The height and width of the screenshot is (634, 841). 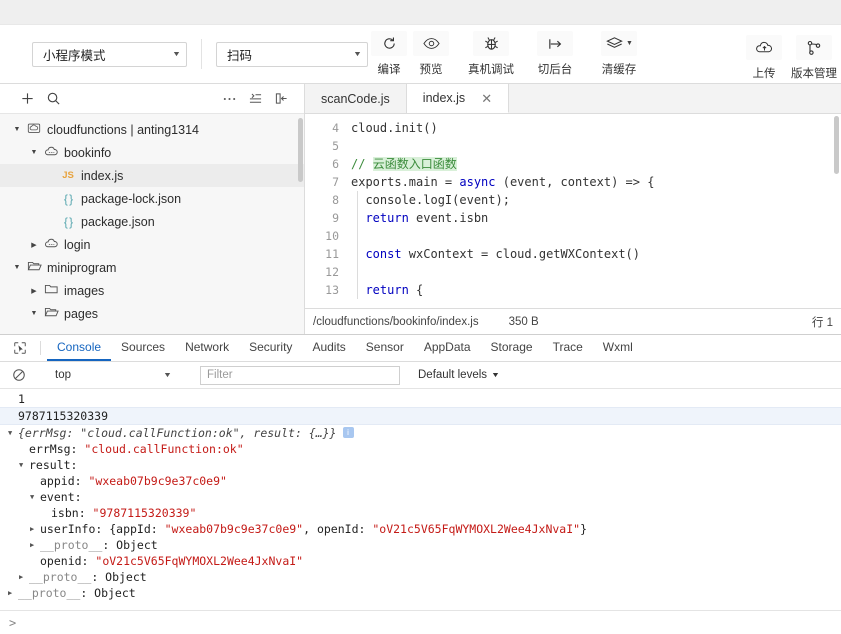 I want to click on panel-toggle-icon, so click(x=281, y=99).